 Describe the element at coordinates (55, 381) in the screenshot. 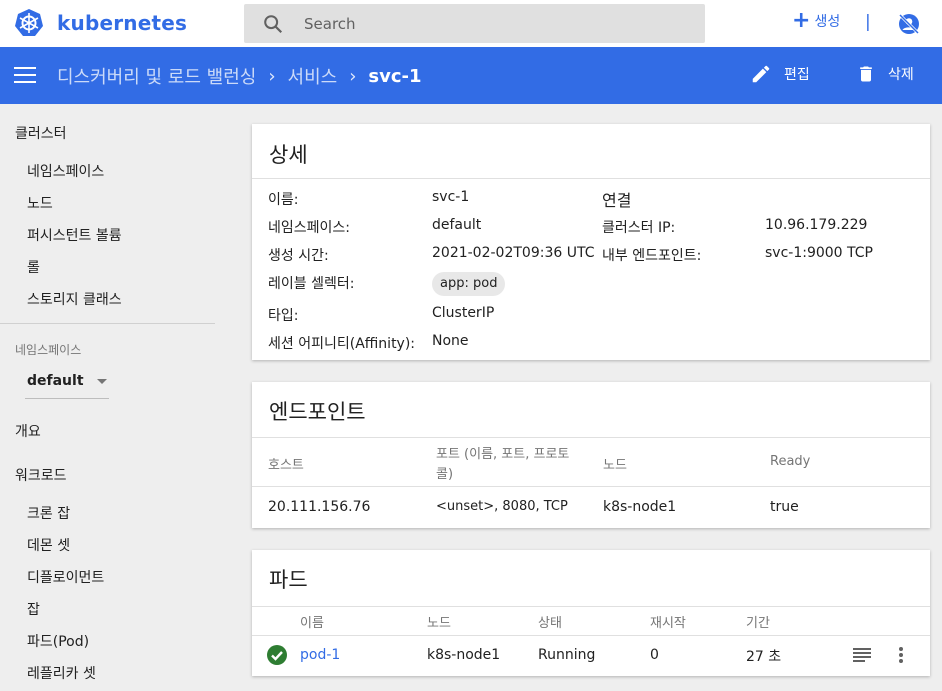

I see `namespace-value: default` at that location.